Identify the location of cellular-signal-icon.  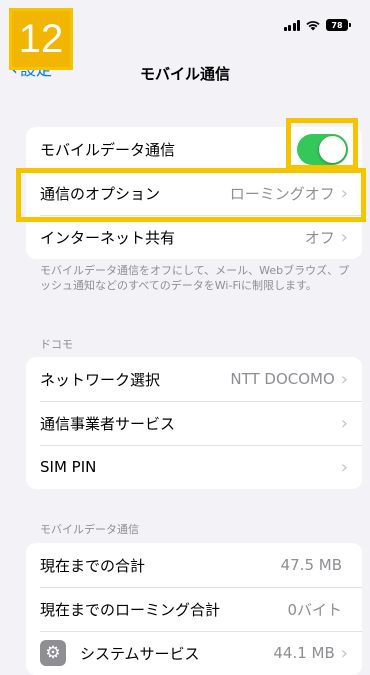
(291, 25).